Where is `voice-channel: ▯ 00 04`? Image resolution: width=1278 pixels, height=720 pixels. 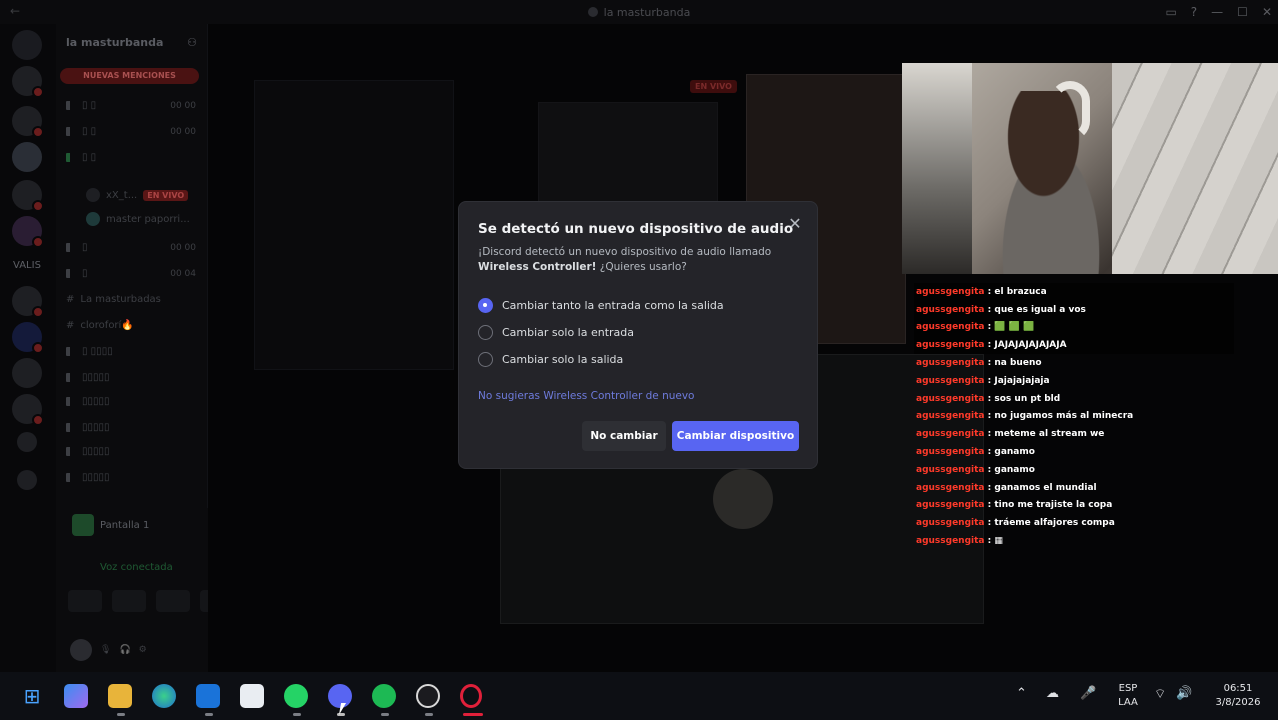
voice-channel: ▯ 00 04 is located at coordinates (131, 273).